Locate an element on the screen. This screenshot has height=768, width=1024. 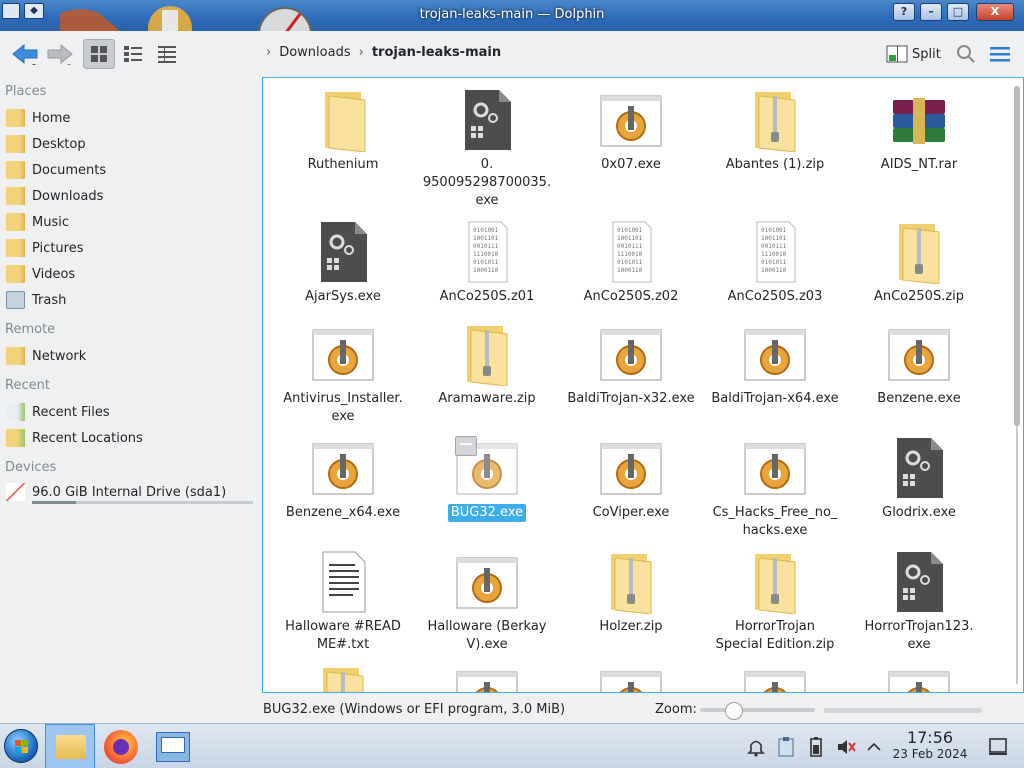
close-button: X is located at coordinates (995, 12).